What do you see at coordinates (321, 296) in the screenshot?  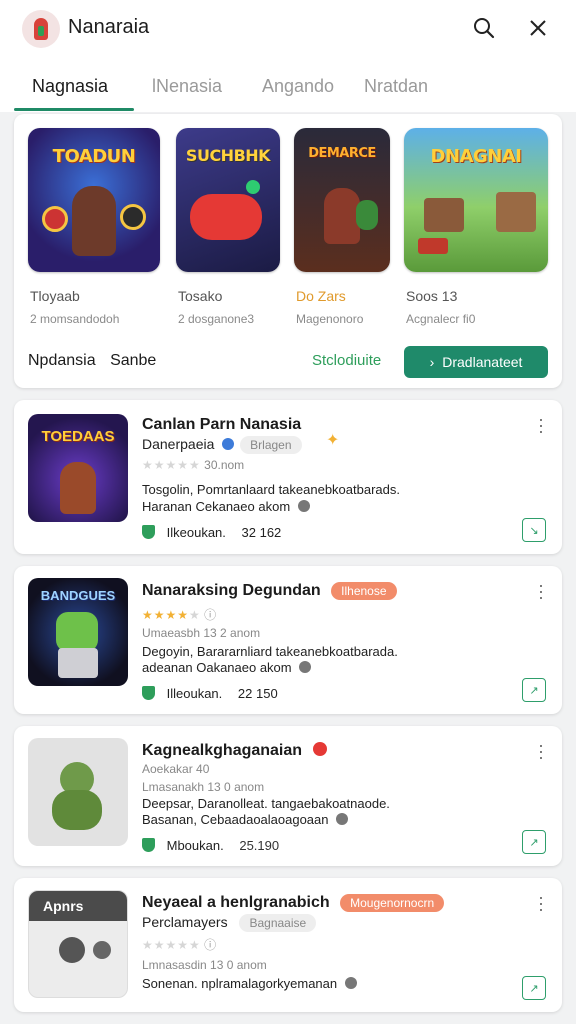 I see `game-name: Do Zars` at bounding box center [321, 296].